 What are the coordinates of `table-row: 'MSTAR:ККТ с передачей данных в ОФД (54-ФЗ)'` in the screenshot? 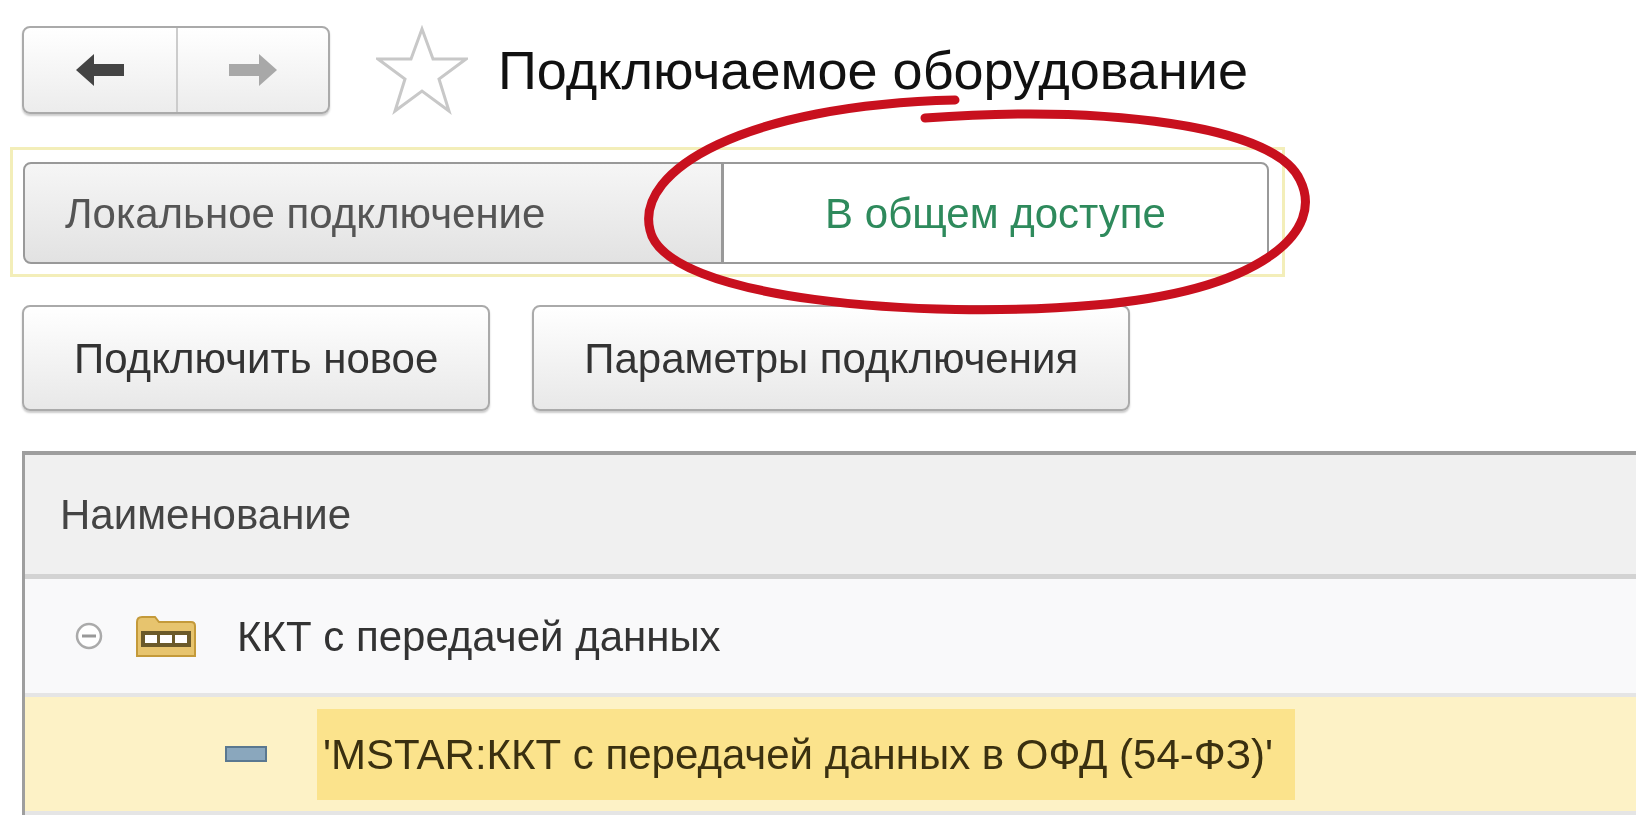 It's located at (830, 756).